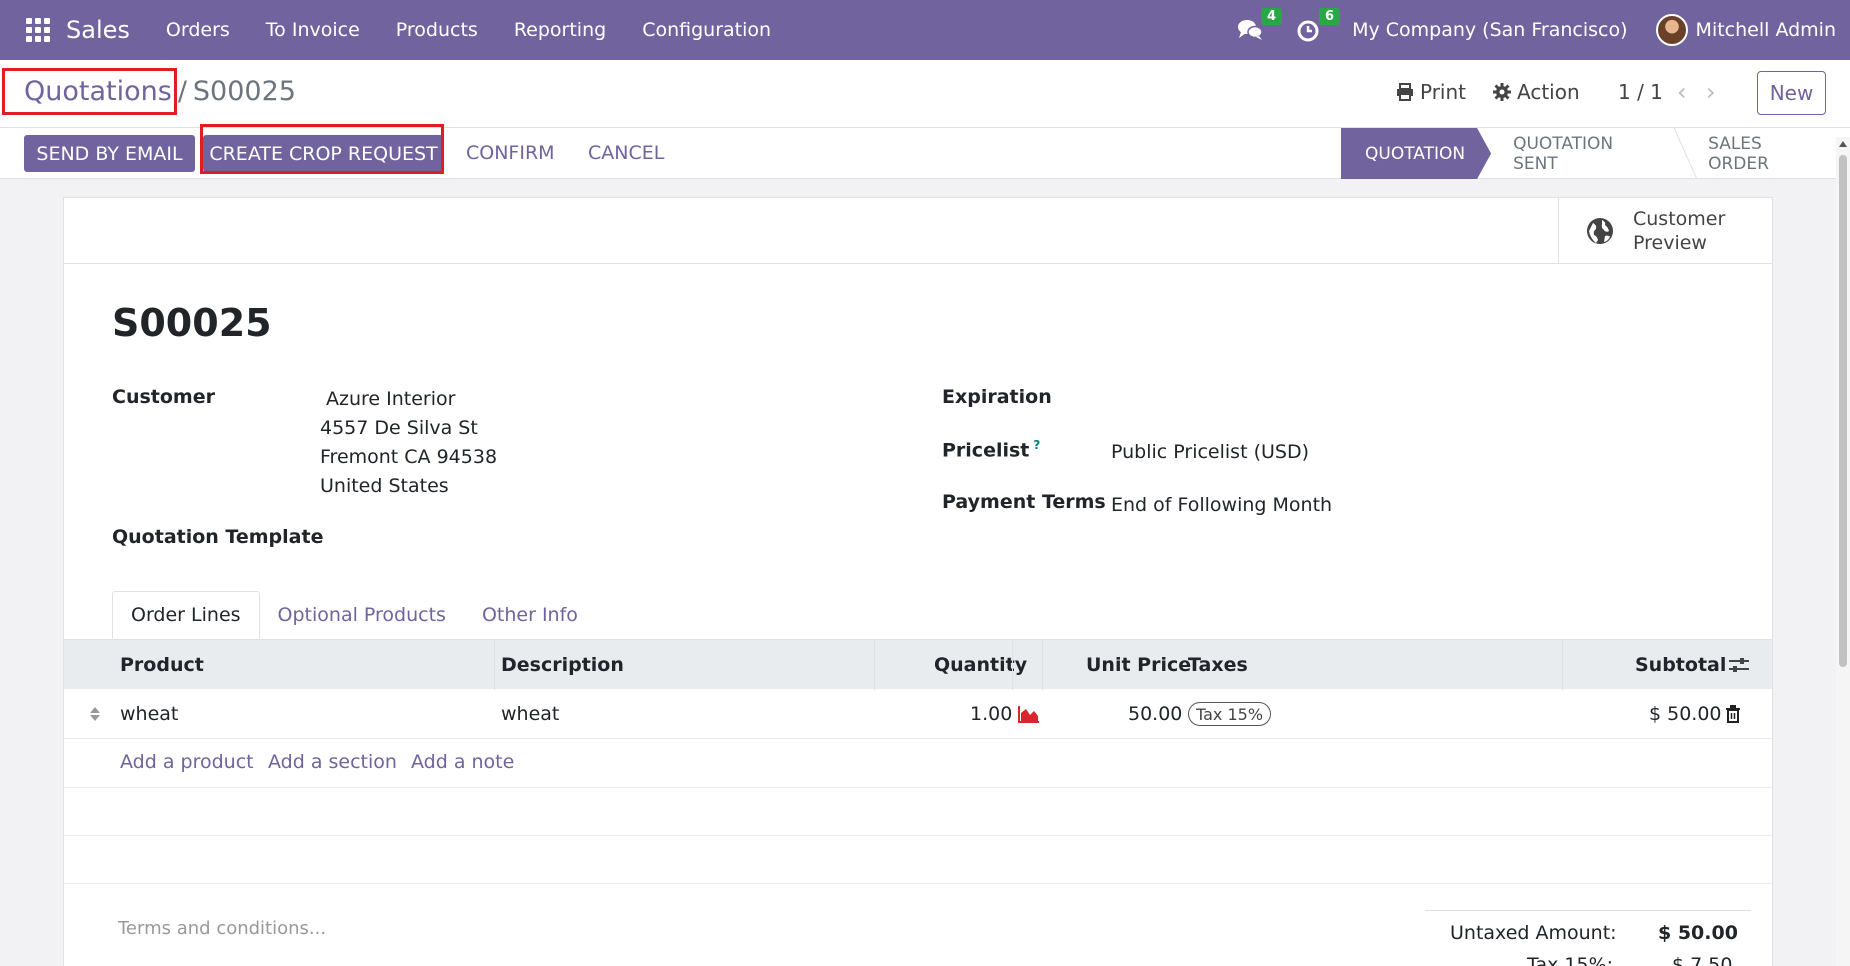  I want to click on send-by-email-button: SEND BY EMAIL, so click(109, 153).